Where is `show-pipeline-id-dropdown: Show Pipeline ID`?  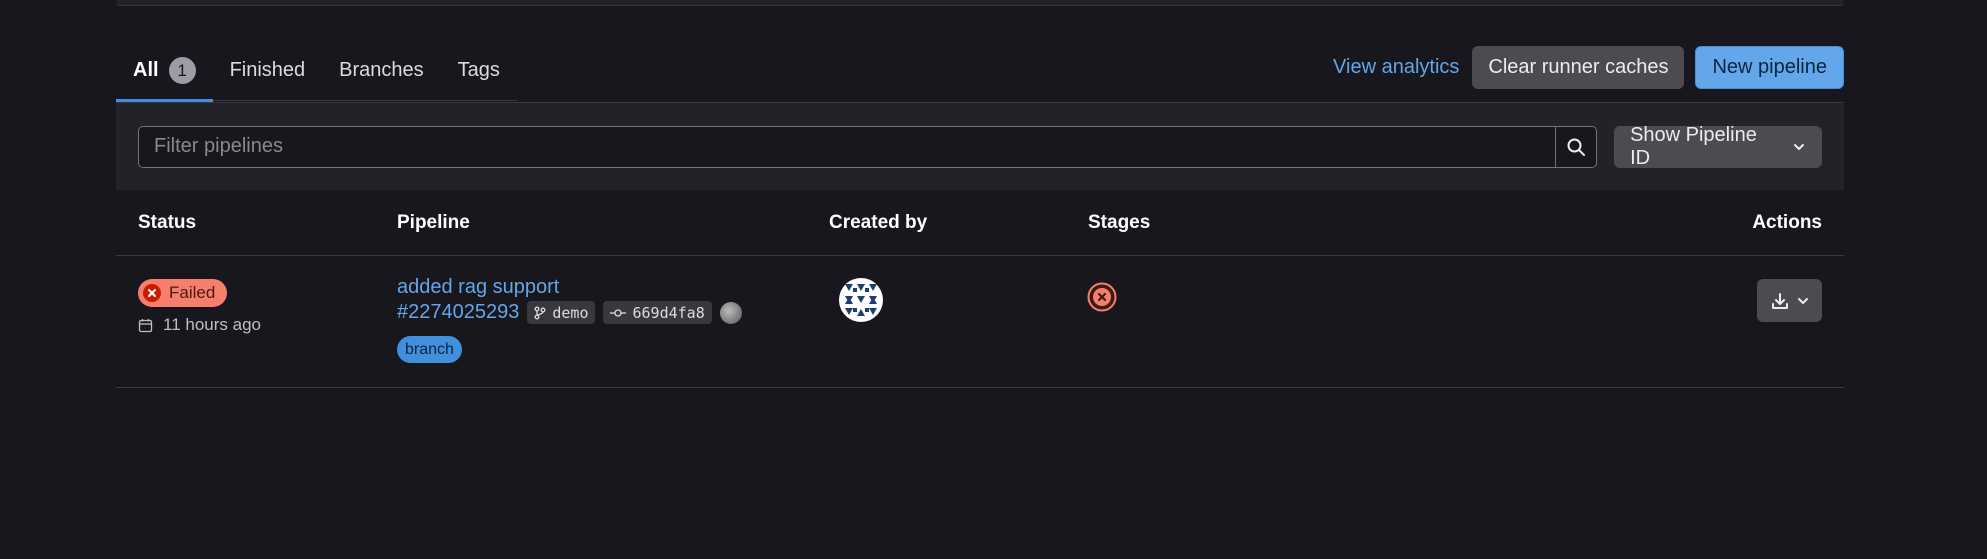
show-pipeline-id-dropdown: Show Pipeline ID is located at coordinates (1718, 146).